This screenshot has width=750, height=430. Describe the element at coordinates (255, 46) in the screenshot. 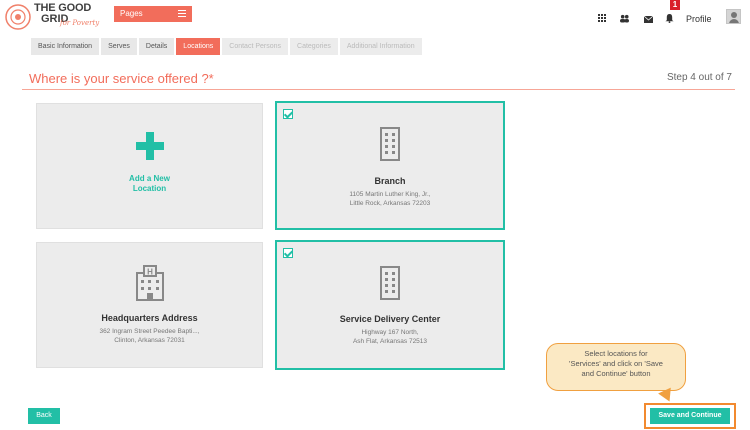

I see `tab-contact-persons: Contact Persons` at that location.